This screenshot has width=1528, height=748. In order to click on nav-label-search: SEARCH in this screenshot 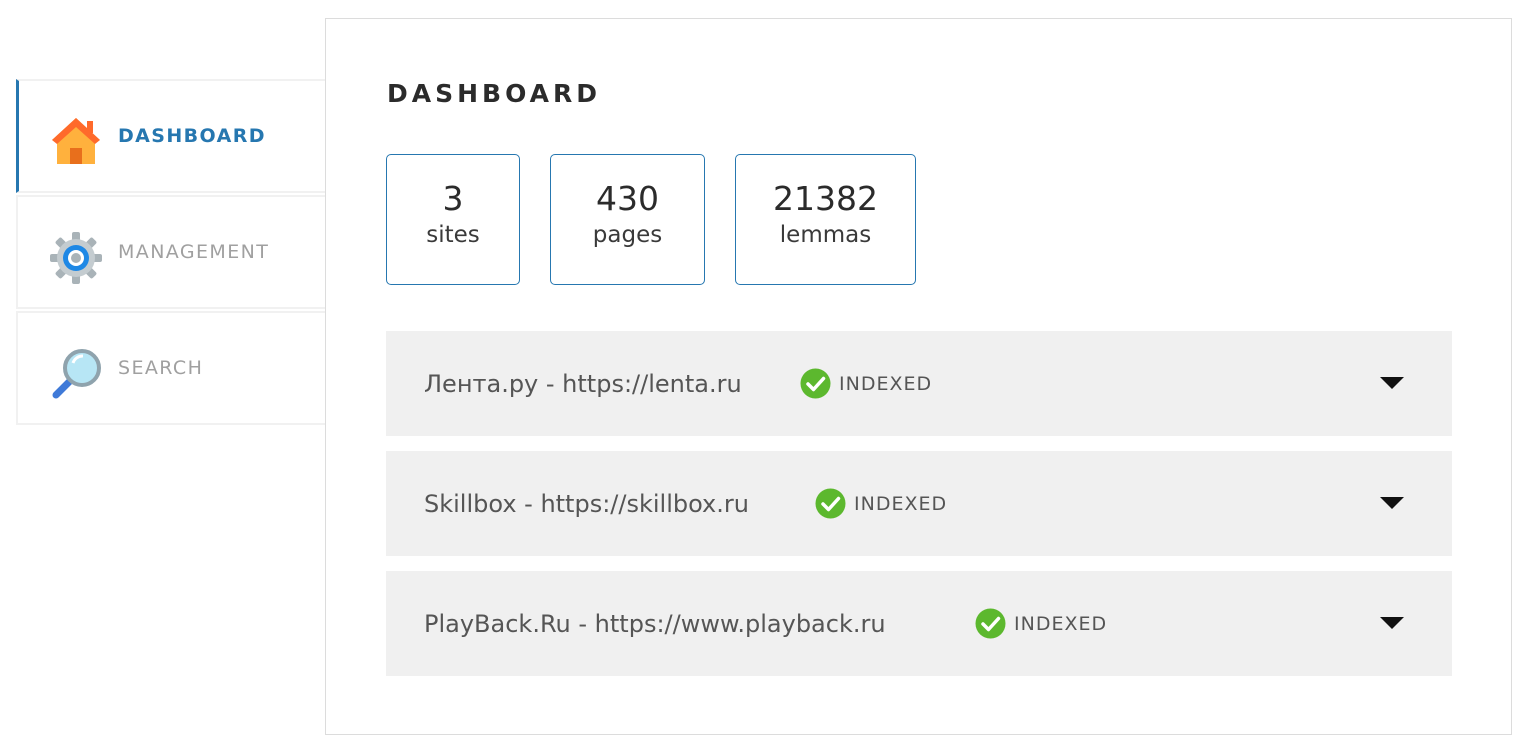, I will do `click(161, 368)`.